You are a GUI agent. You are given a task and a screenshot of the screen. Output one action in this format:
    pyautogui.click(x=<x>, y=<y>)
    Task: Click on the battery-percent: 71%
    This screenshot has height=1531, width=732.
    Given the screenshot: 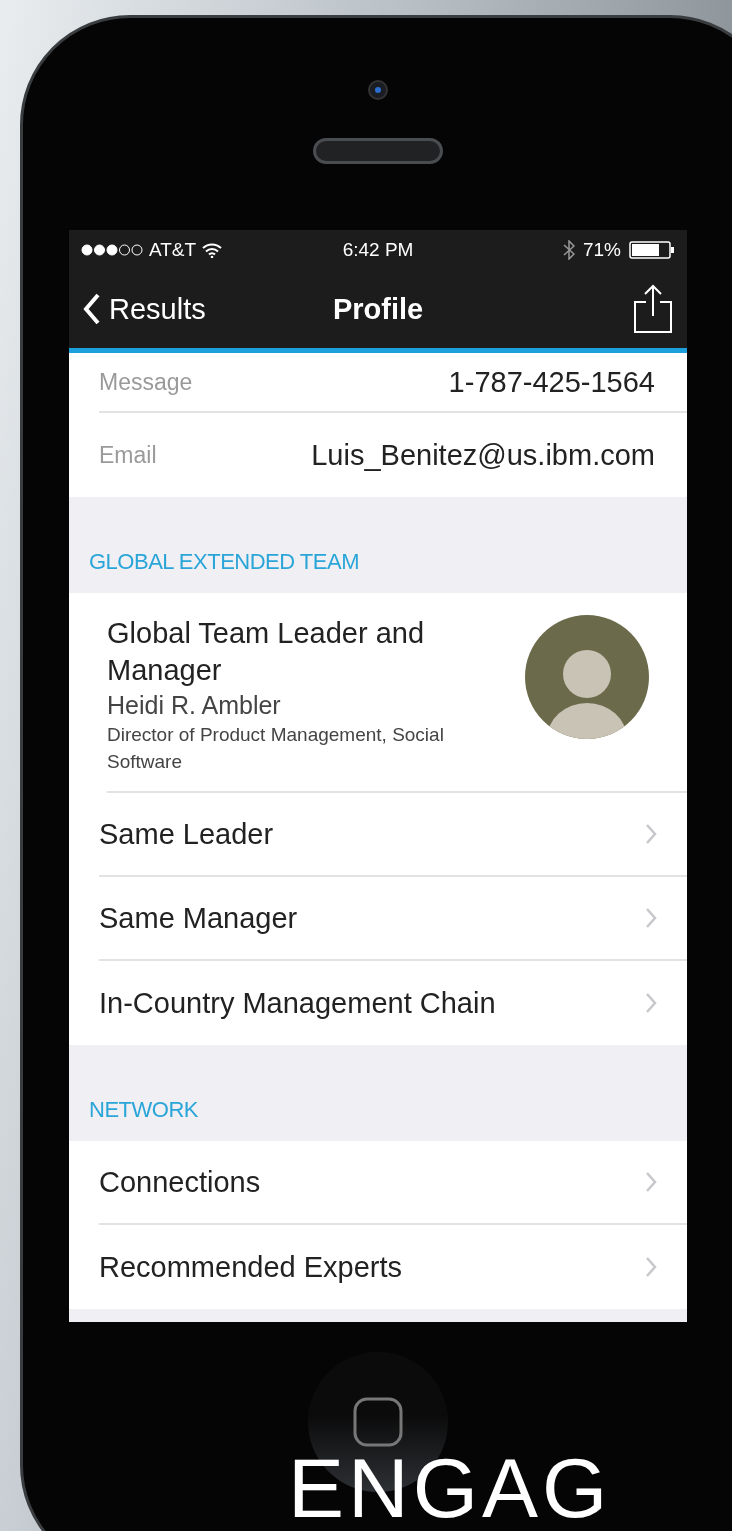 What is the action you would take?
    pyautogui.click(x=602, y=250)
    